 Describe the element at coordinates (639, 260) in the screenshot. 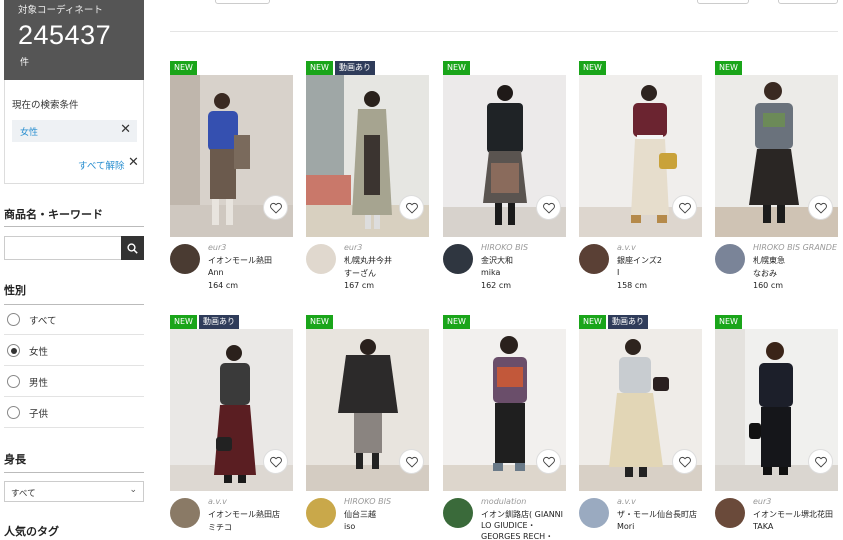

I see `shop-name: 銀座インズ2` at that location.